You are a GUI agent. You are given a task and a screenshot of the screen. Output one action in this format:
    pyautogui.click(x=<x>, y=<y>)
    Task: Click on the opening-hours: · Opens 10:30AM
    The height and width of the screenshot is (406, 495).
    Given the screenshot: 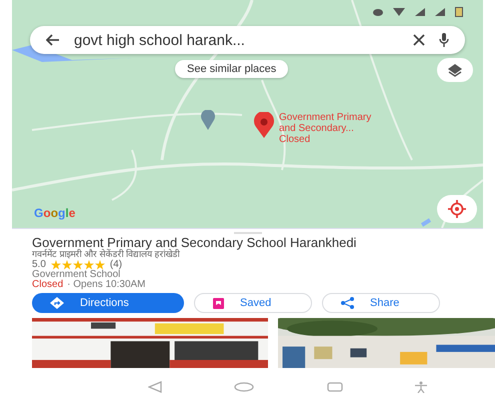 What is the action you would take?
    pyautogui.click(x=106, y=285)
    